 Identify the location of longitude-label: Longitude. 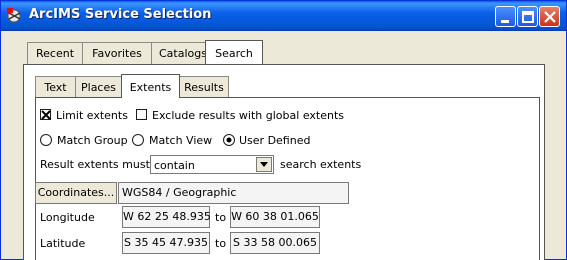
(67, 217).